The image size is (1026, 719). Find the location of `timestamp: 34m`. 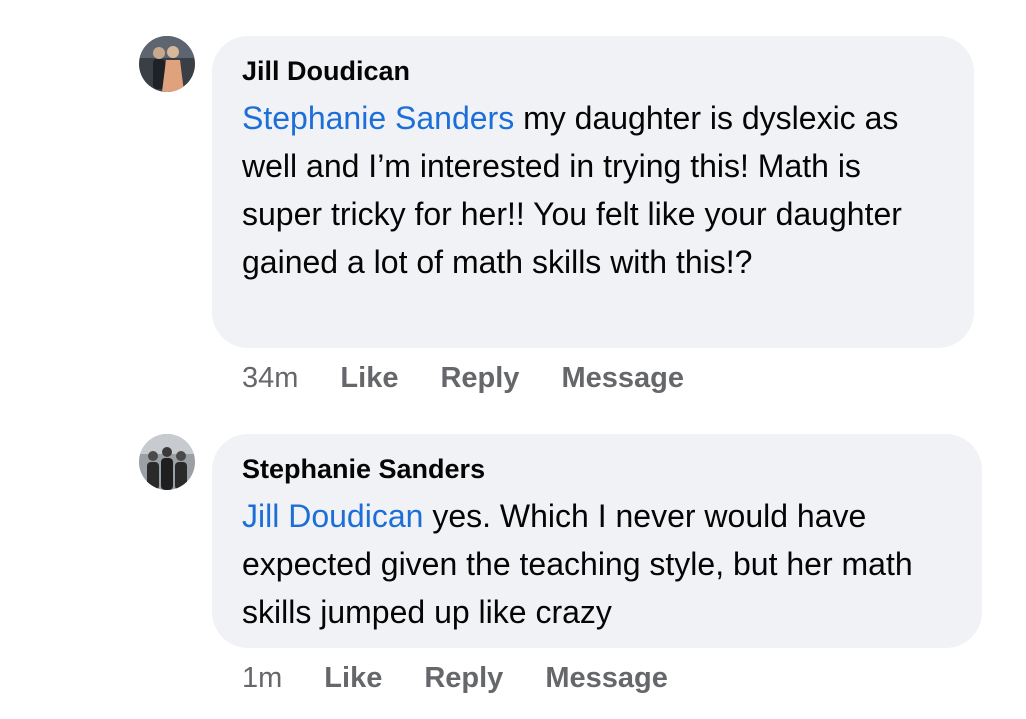

timestamp: 34m is located at coordinates (270, 378).